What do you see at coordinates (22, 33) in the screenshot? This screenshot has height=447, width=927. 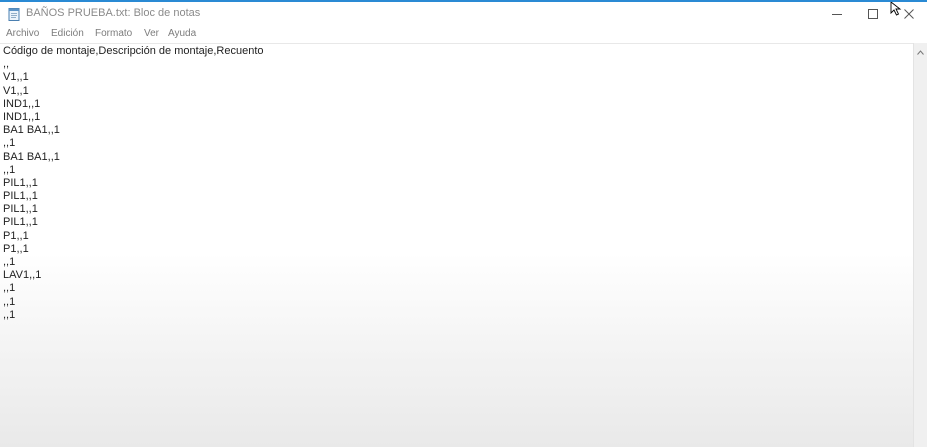 I see `menu-archivo: Archivo` at bounding box center [22, 33].